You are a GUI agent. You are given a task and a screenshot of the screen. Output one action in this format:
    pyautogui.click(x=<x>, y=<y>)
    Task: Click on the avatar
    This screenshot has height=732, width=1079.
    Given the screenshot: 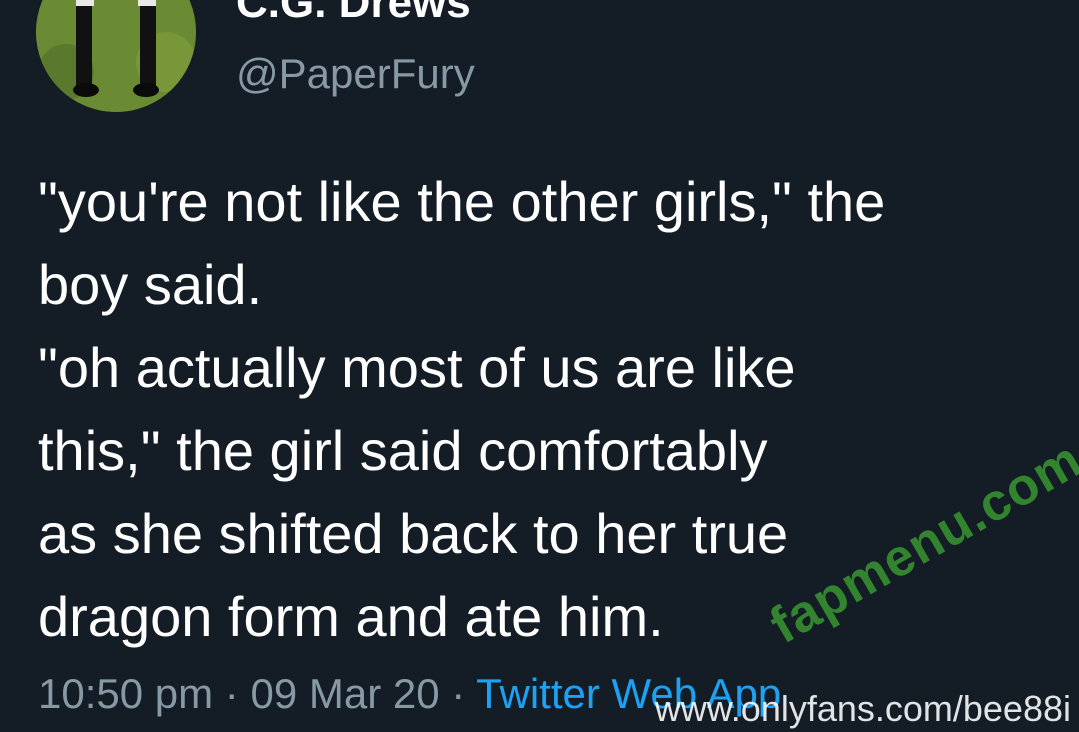 What is the action you would take?
    pyautogui.click(x=116, y=56)
    